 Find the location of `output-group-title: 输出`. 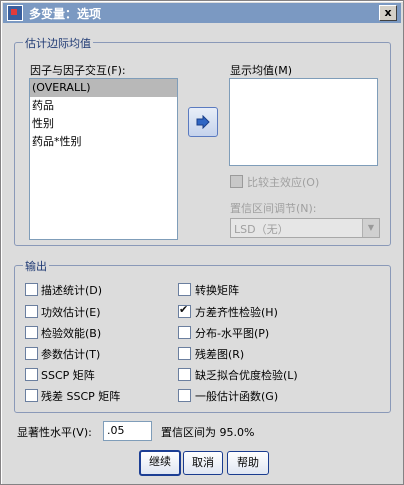

output-group-title: 输出 is located at coordinates (36, 266).